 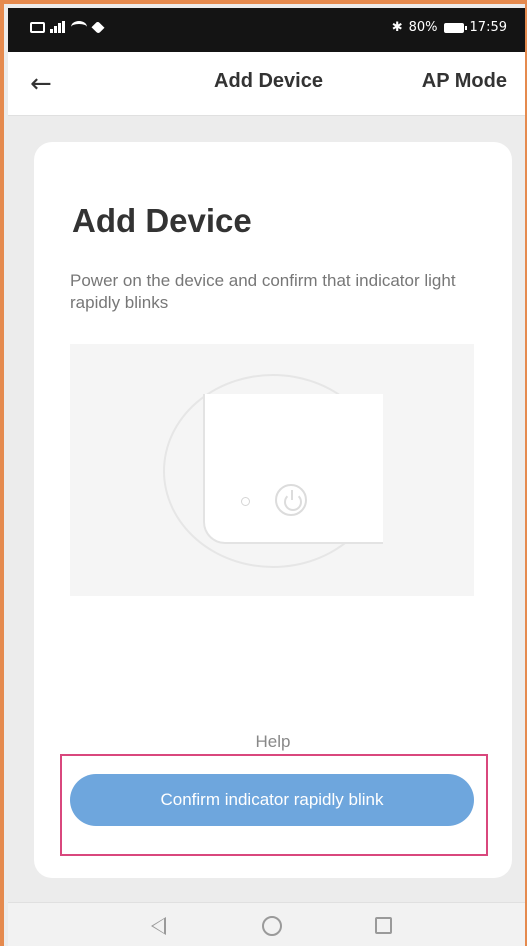 What do you see at coordinates (464, 81) in the screenshot?
I see `ap-mode-button: AP Mode` at bounding box center [464, 81].